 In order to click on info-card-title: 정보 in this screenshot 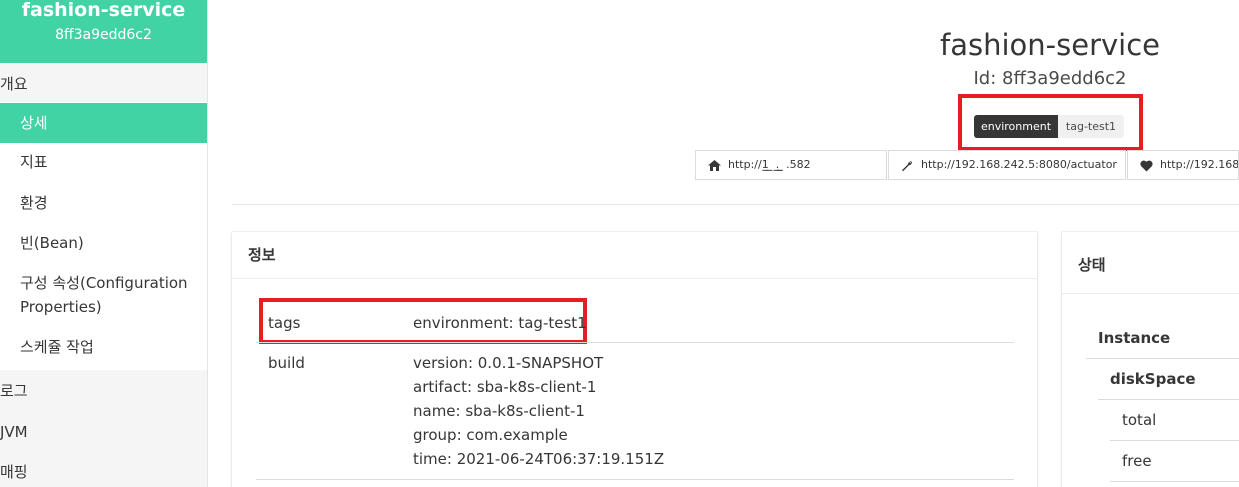, I will do `click(262, 255)`.